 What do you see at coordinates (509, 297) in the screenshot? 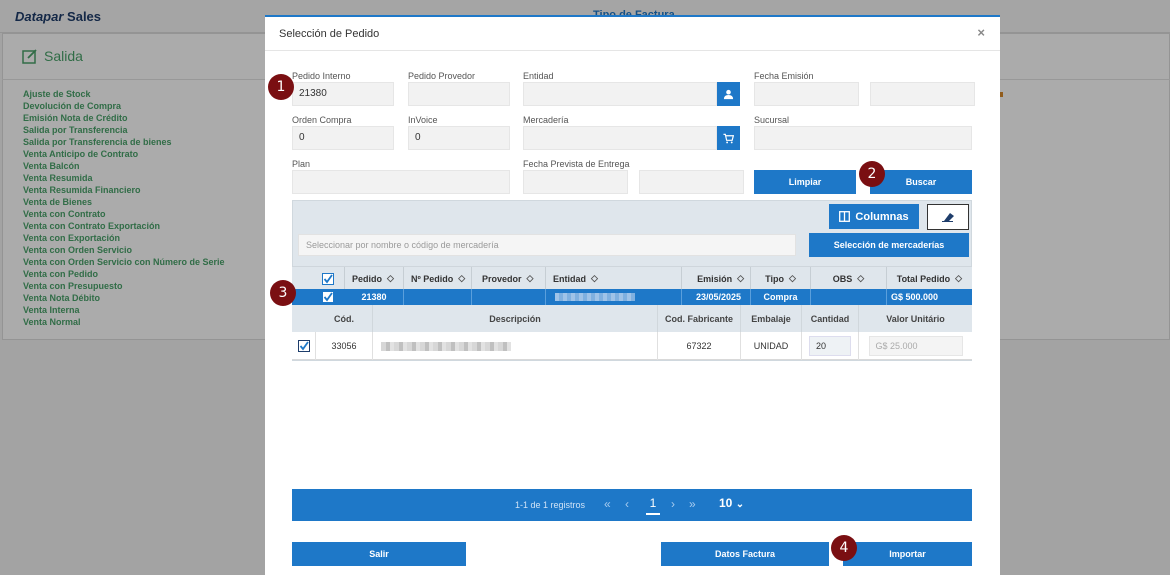
I see `cell-proveedor` at bounding box center [509, 297].